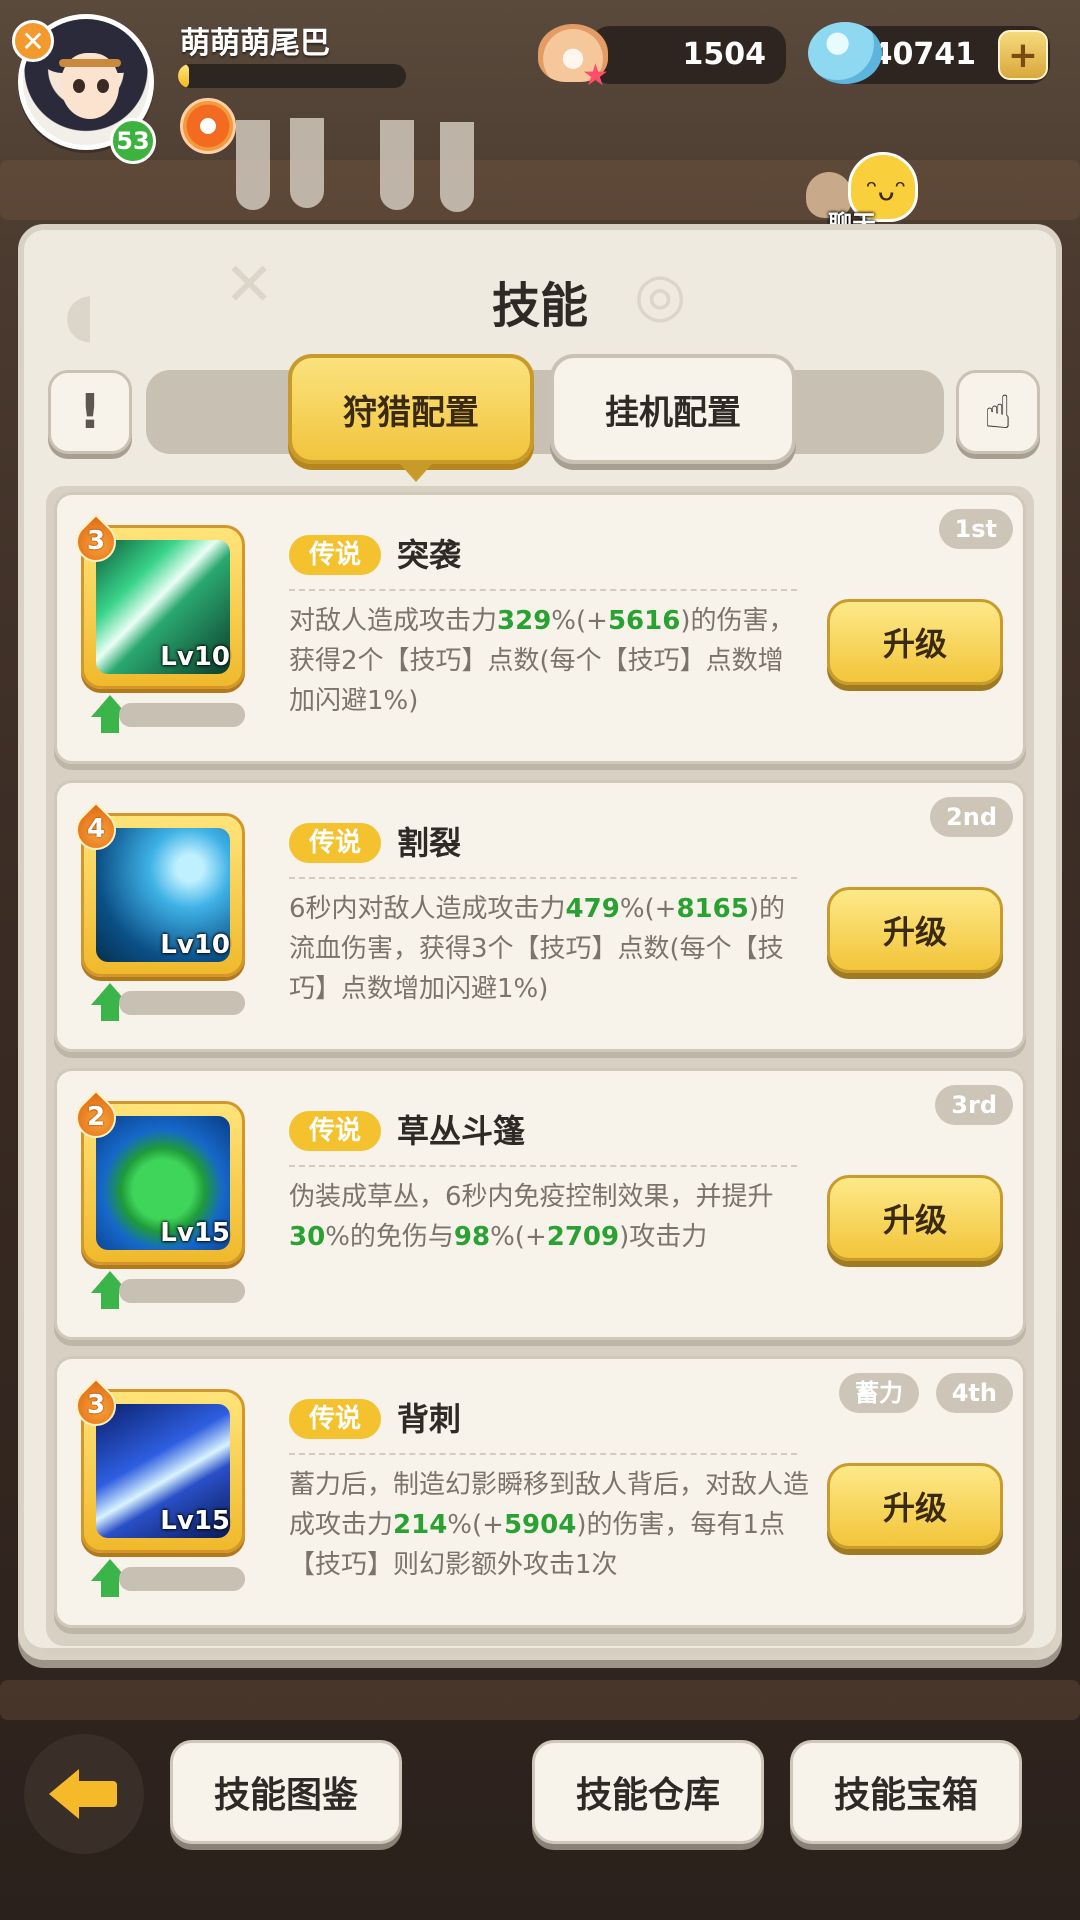 The width and height of the screenshot is (1080, 1920). Describe the element at coordinates (255, 43) in the screenshot. I see `player-name: 萌萌萌尾巴` at that location.